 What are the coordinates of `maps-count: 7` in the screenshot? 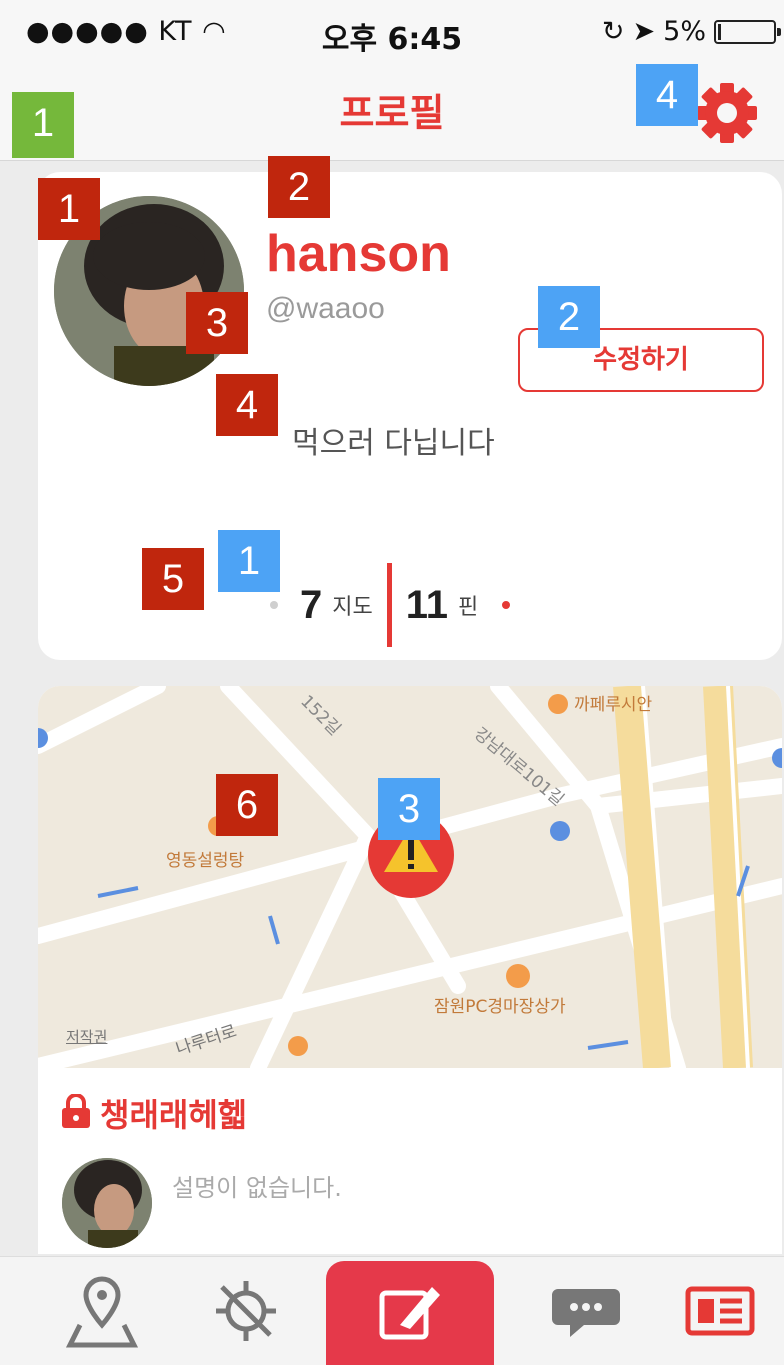 It's located at (311, 605).